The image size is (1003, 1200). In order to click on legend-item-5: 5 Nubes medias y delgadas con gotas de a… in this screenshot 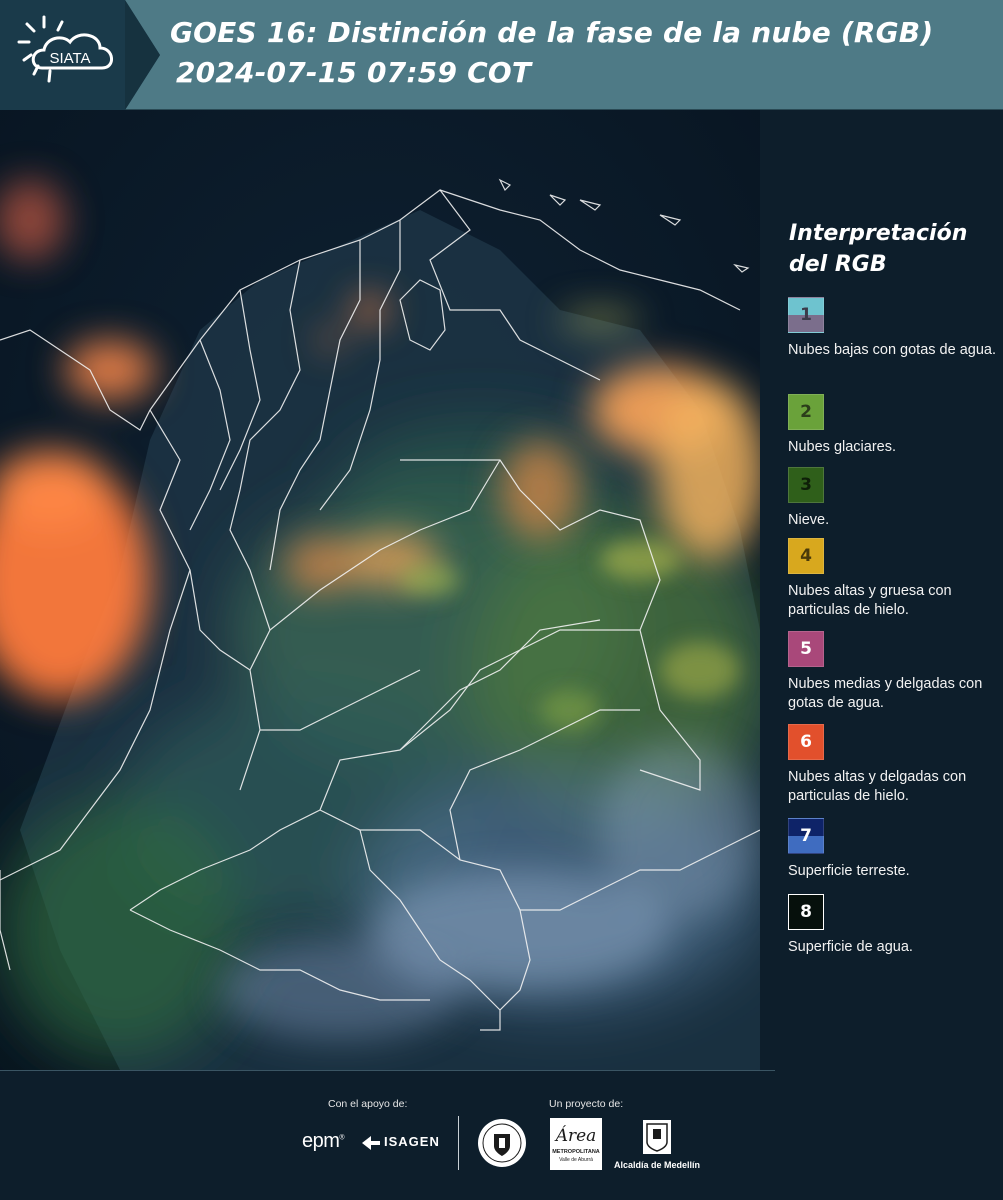, I will do `click(894, 672)`.